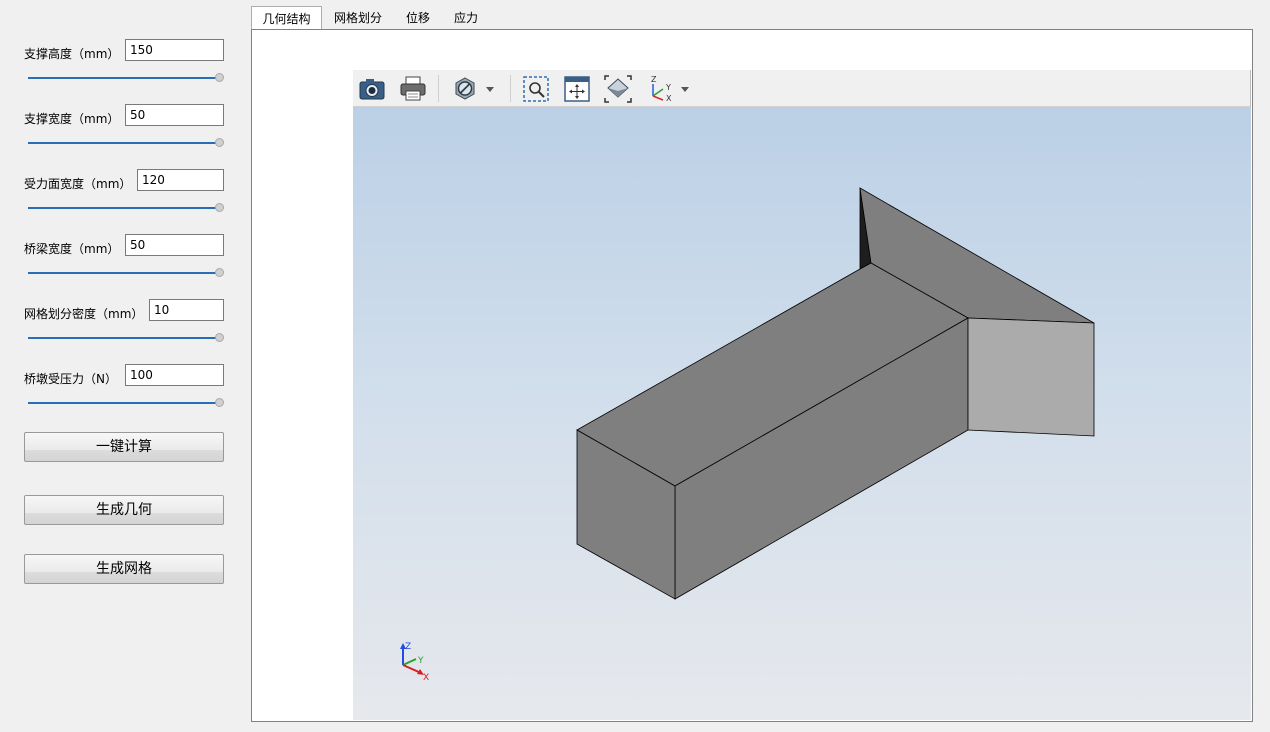 The width and height of the screenshot is (1270, 732). I want to click on generate-mesh-button: 生成网格, so click(124, 569).